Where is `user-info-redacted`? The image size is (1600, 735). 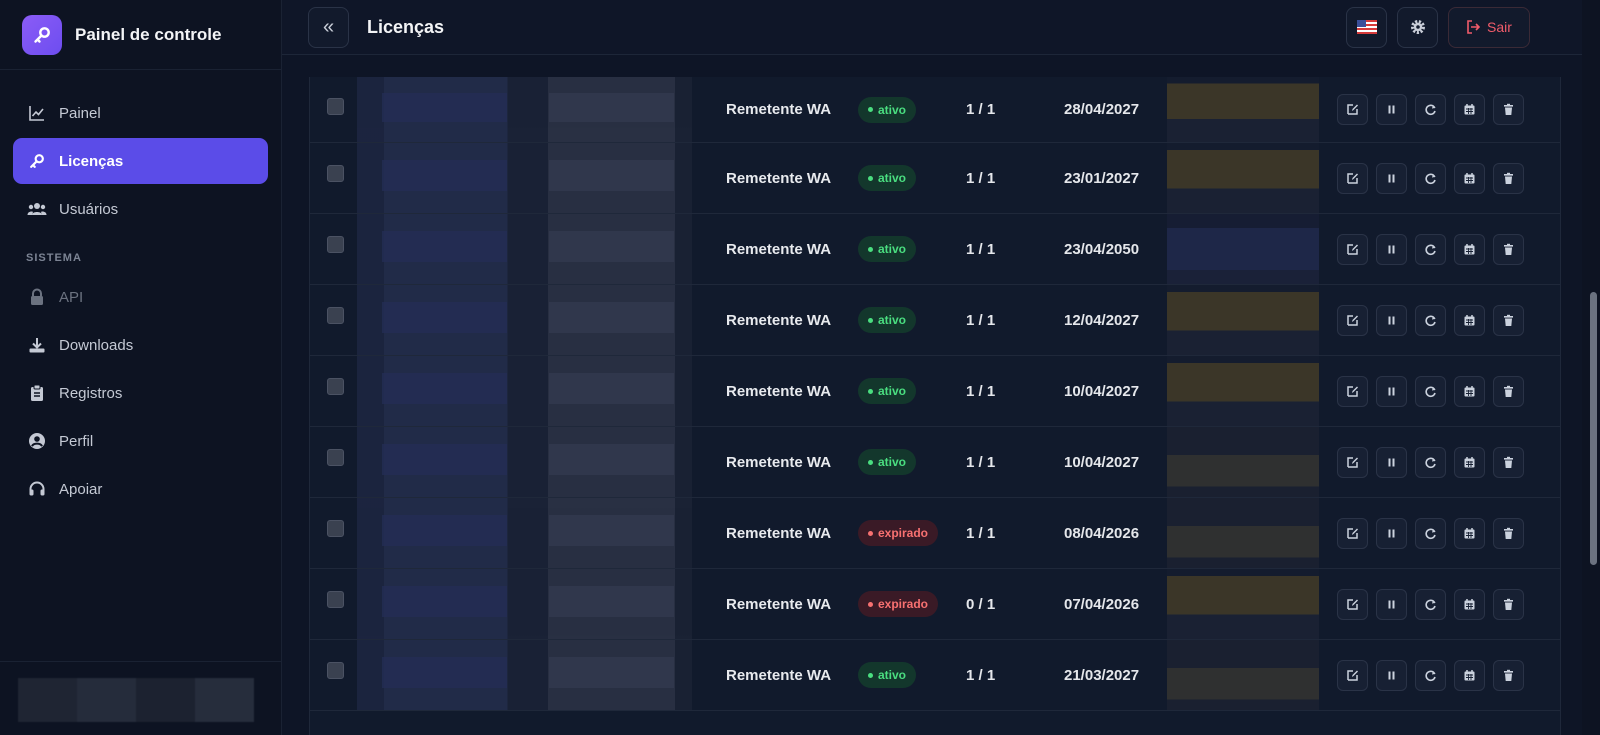
user-info-redacted is located at coordinates (136, 700).